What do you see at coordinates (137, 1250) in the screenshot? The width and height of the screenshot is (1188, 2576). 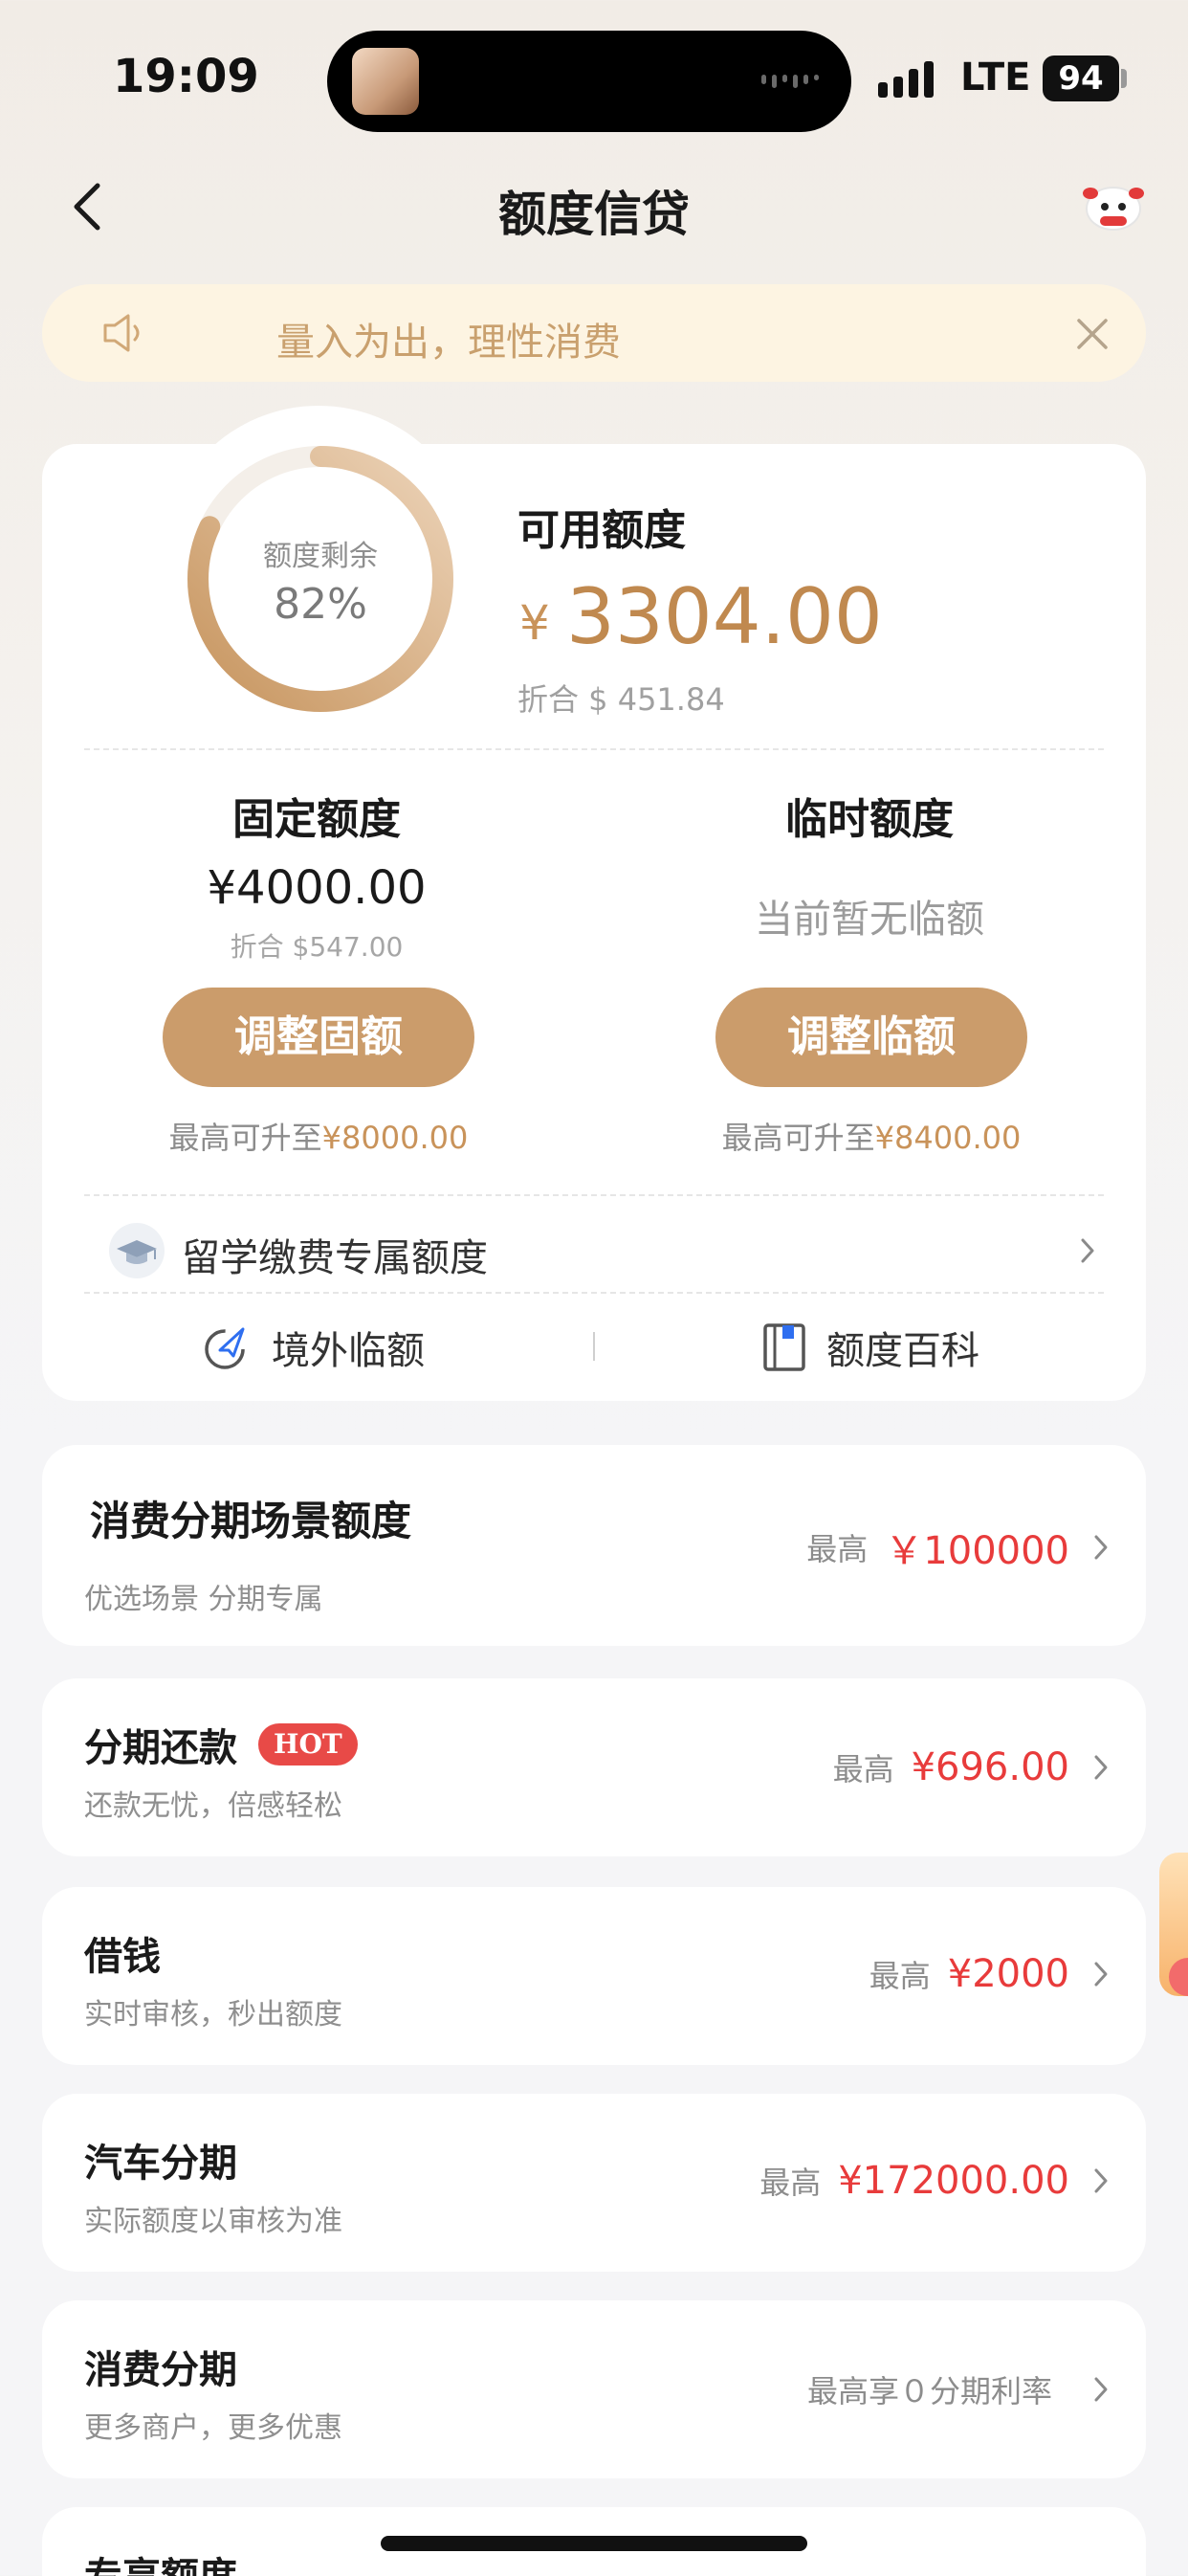 I see `graduation-cap-icon` at bounding box center [137, 1250].